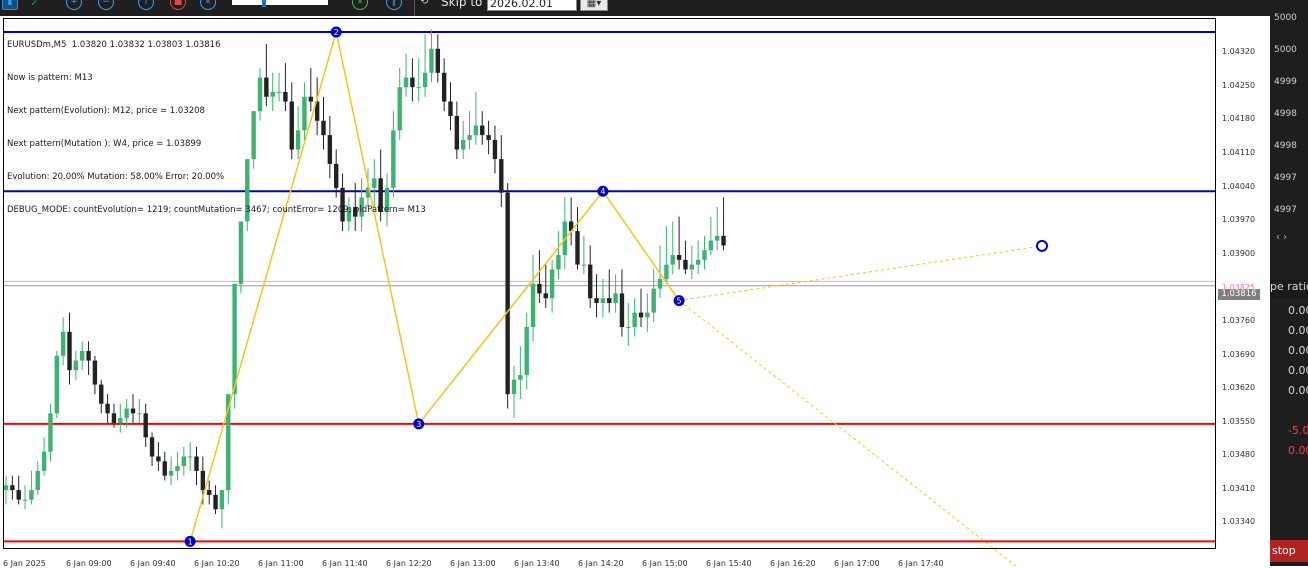 Image resolution: width=1308 pixels, height=568 pixels. What do you see at coordinates (281, 563) in the screenshot?
I see `time-tick: 6 Jan 11:00` at bounding box center [281, 563].